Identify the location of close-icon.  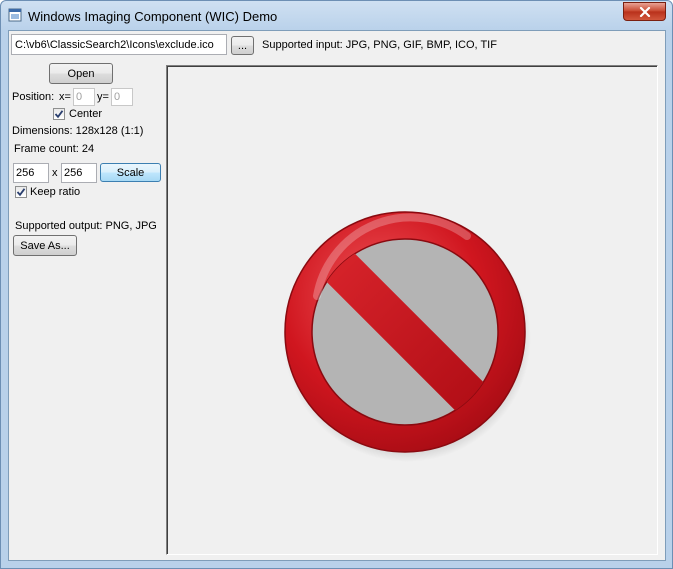
(644, 11).